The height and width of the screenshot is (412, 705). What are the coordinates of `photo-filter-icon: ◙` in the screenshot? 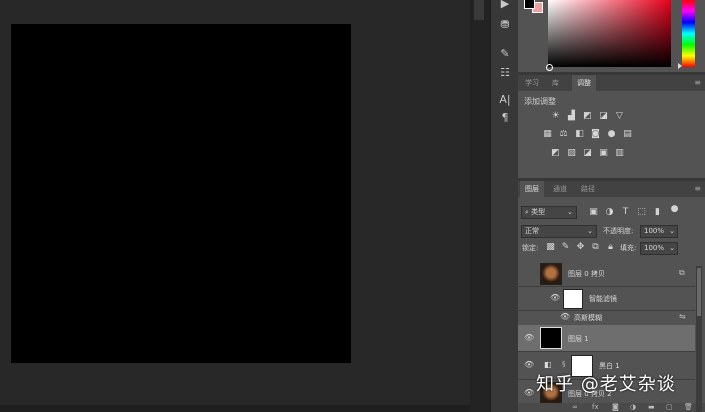 It's located at (595, 134).